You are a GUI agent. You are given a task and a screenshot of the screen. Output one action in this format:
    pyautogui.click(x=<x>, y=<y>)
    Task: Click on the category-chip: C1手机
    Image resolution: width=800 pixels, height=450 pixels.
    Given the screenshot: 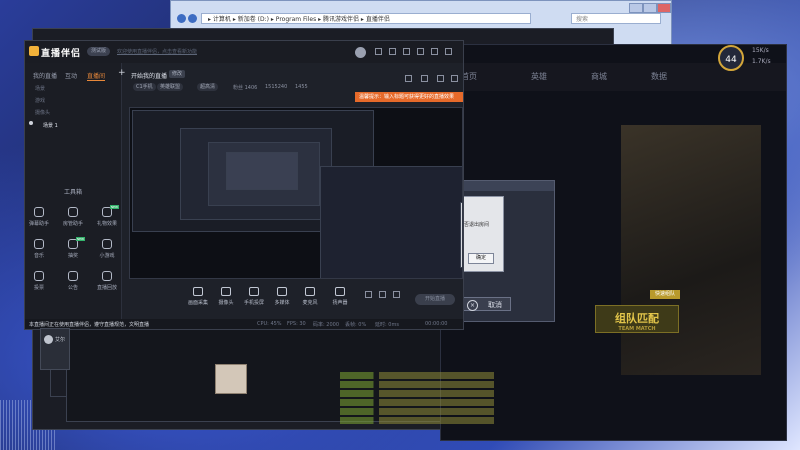 What is the action you would take?
    pyautogui.click(x=144, y=87)
    